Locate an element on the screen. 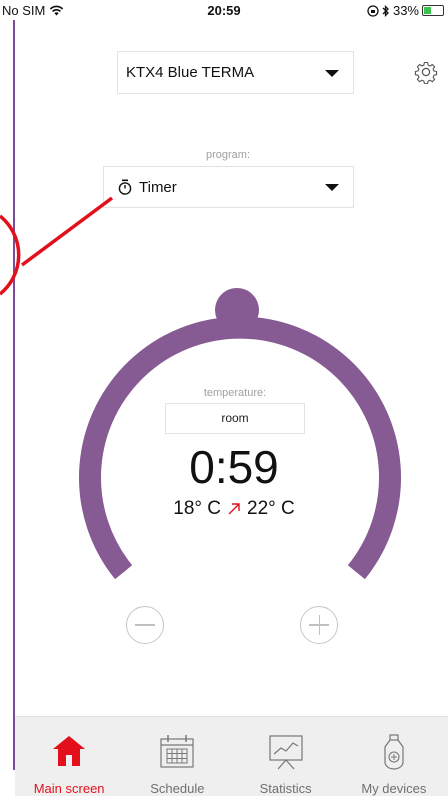 The image size is (448, 796). tab-label: Main screen is located at coordinates (69, 788).